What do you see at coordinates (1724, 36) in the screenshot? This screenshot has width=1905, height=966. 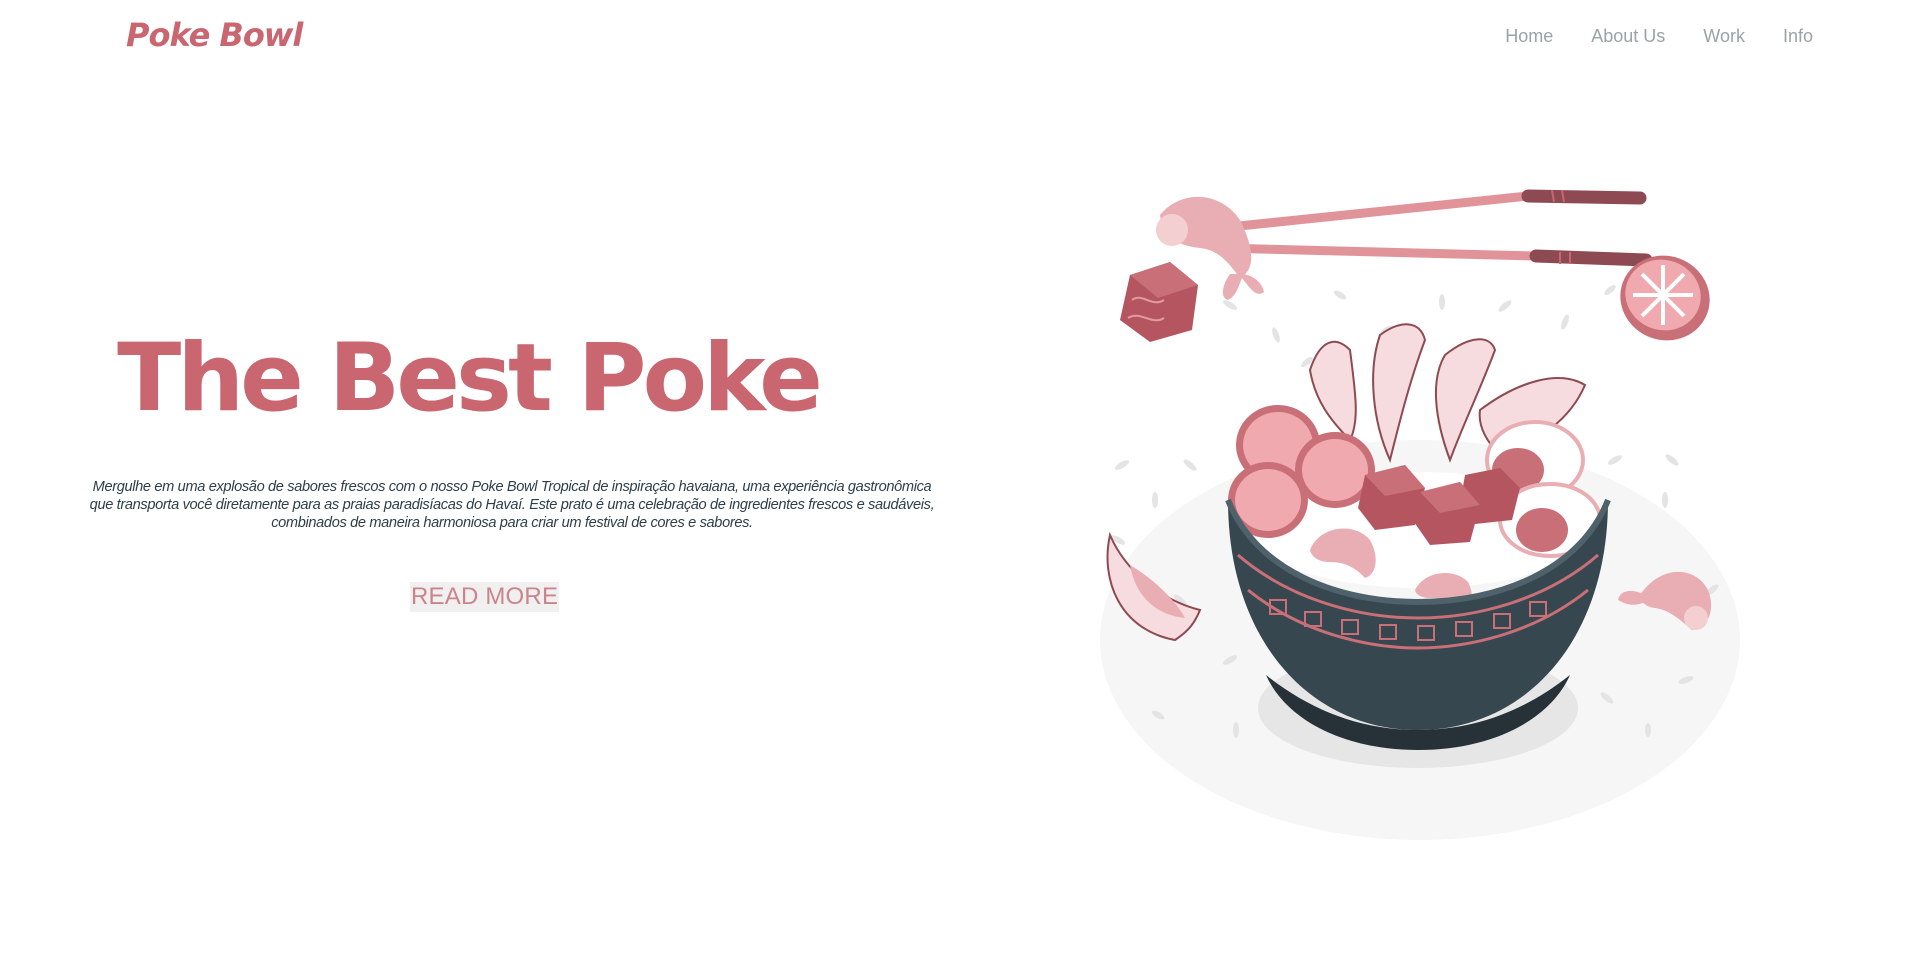 I see `nav-work-link: Work` at bounding box center [1724, 36].